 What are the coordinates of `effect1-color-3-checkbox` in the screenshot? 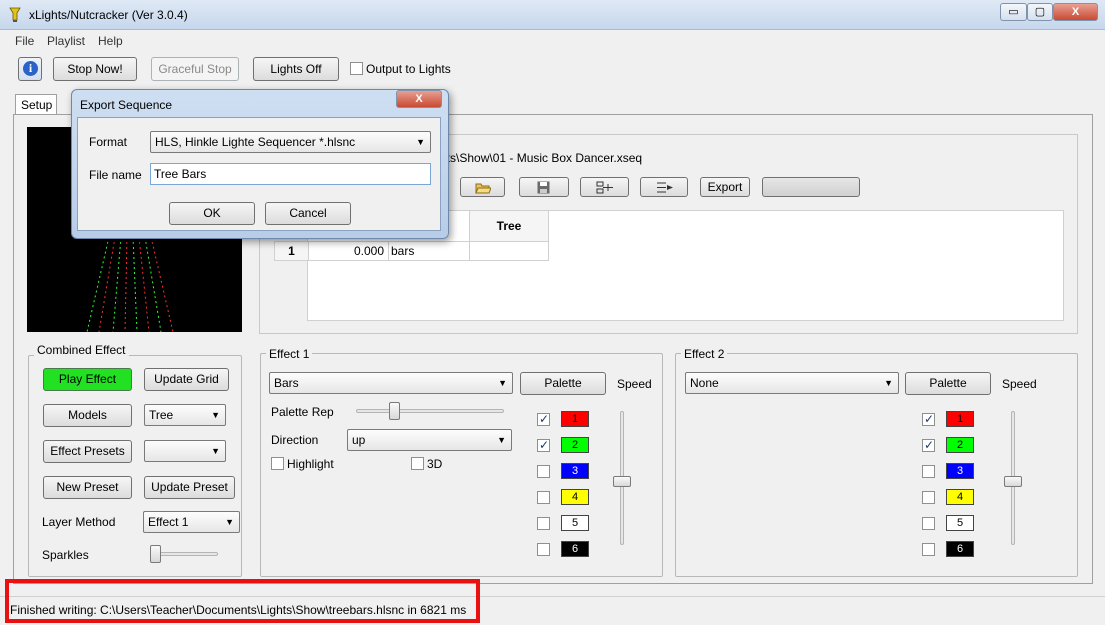 It's located at (543, 471).